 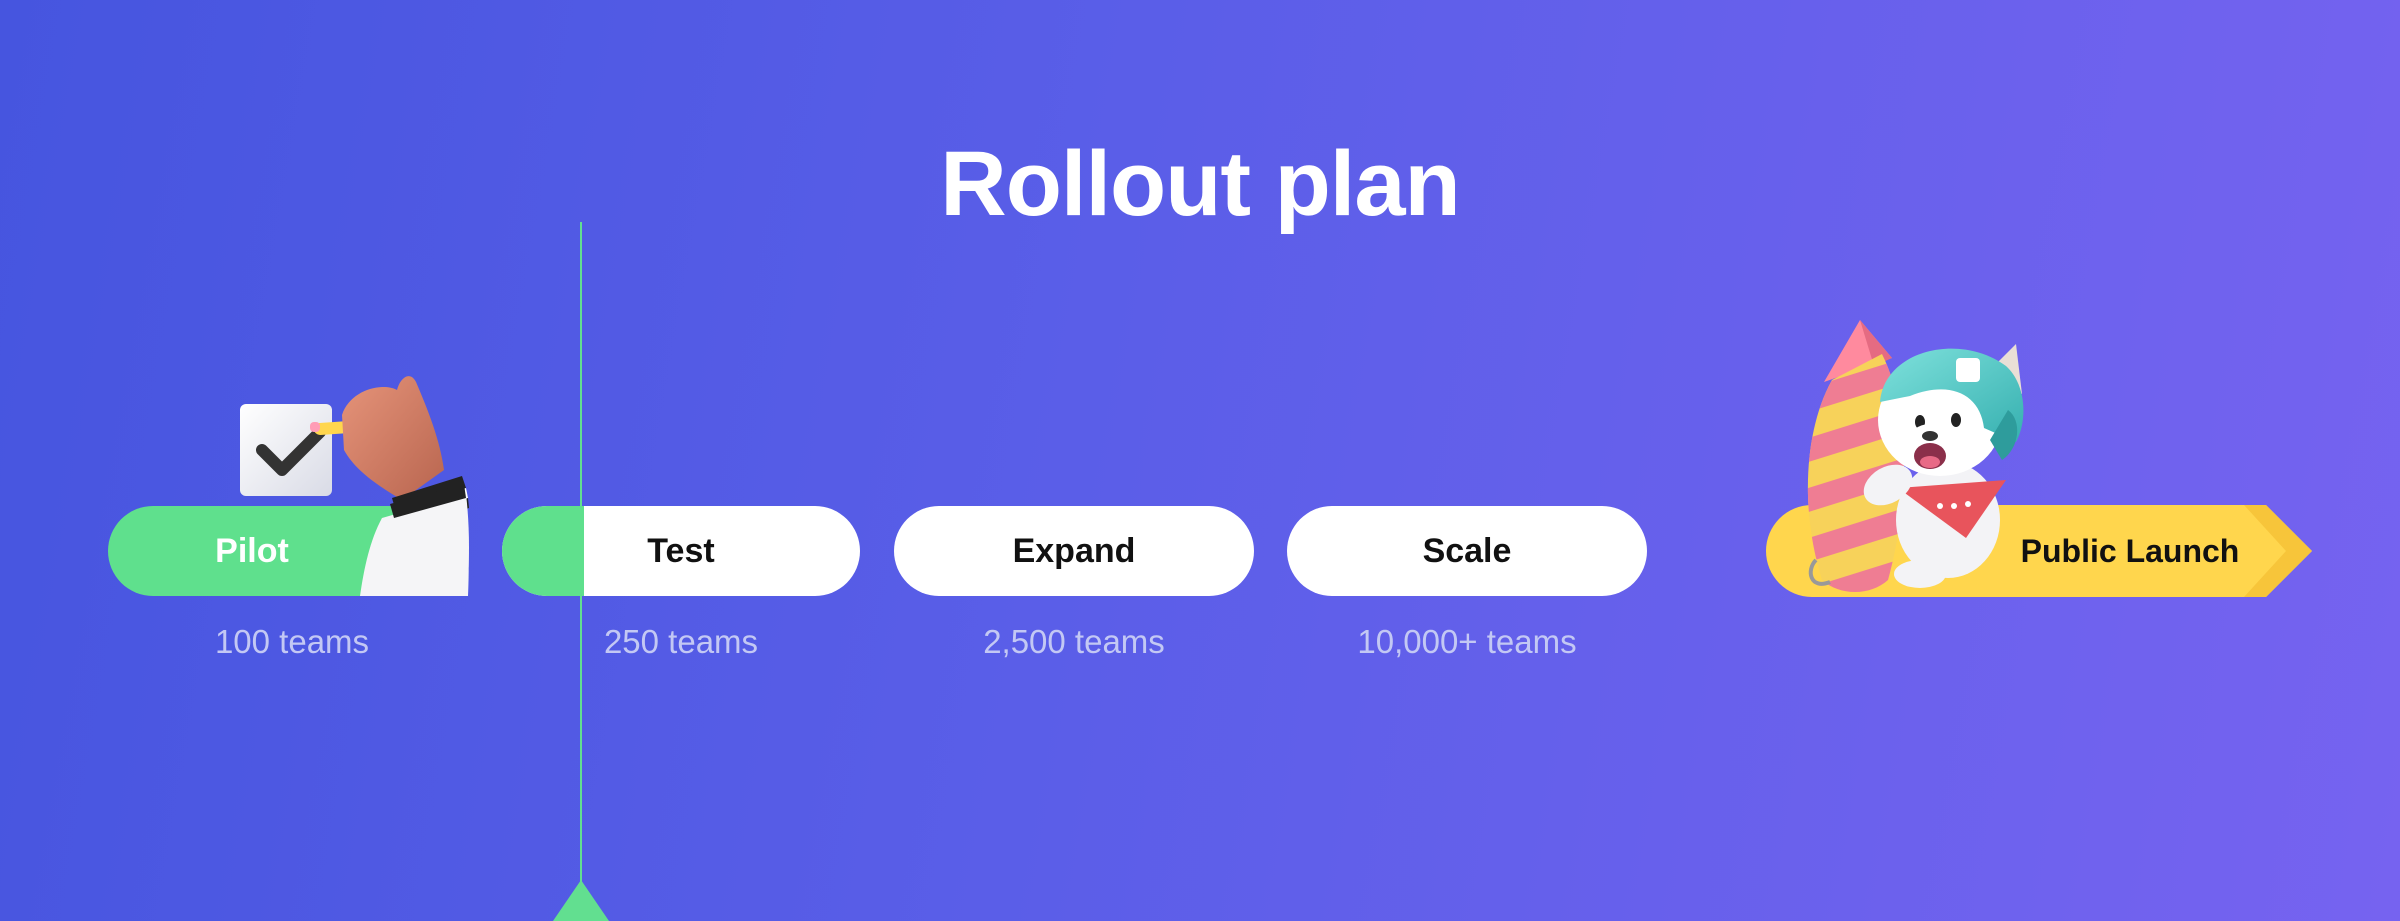 I want to click on stage-label-pilot: Pilot, so click(x=252, y=551).